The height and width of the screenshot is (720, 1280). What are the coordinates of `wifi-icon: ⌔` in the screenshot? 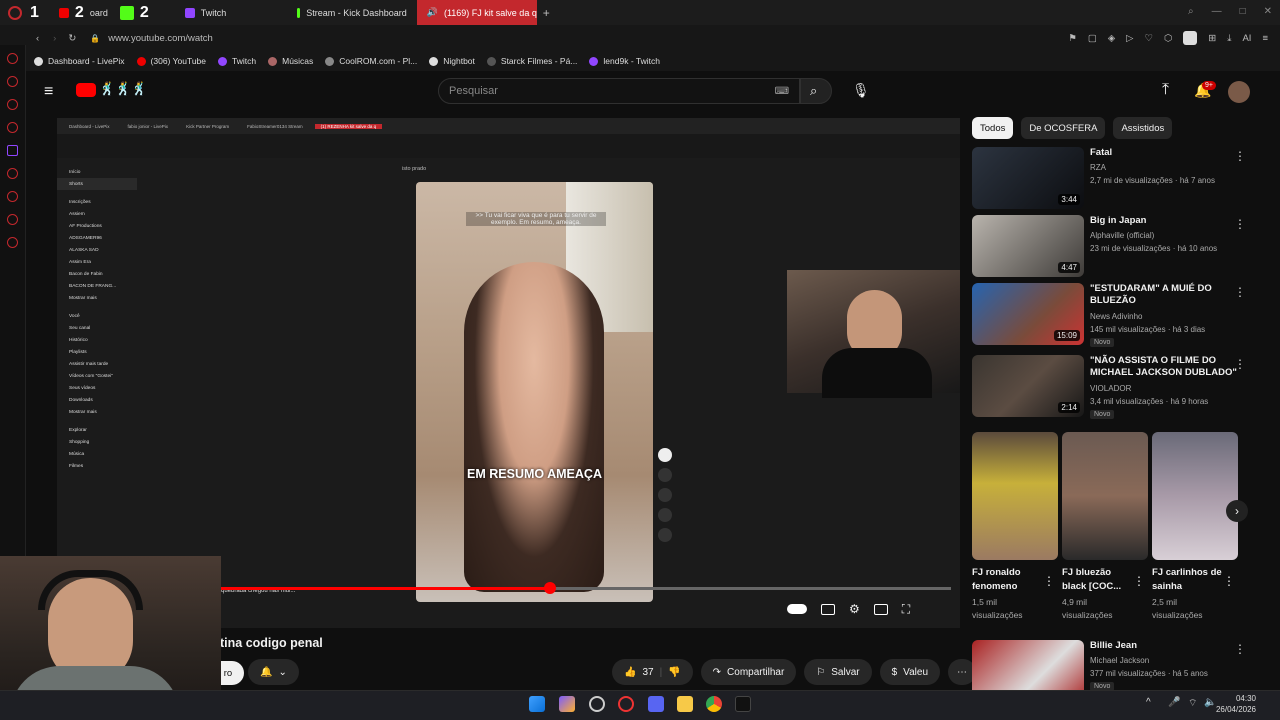 It's located at (1192, 703).